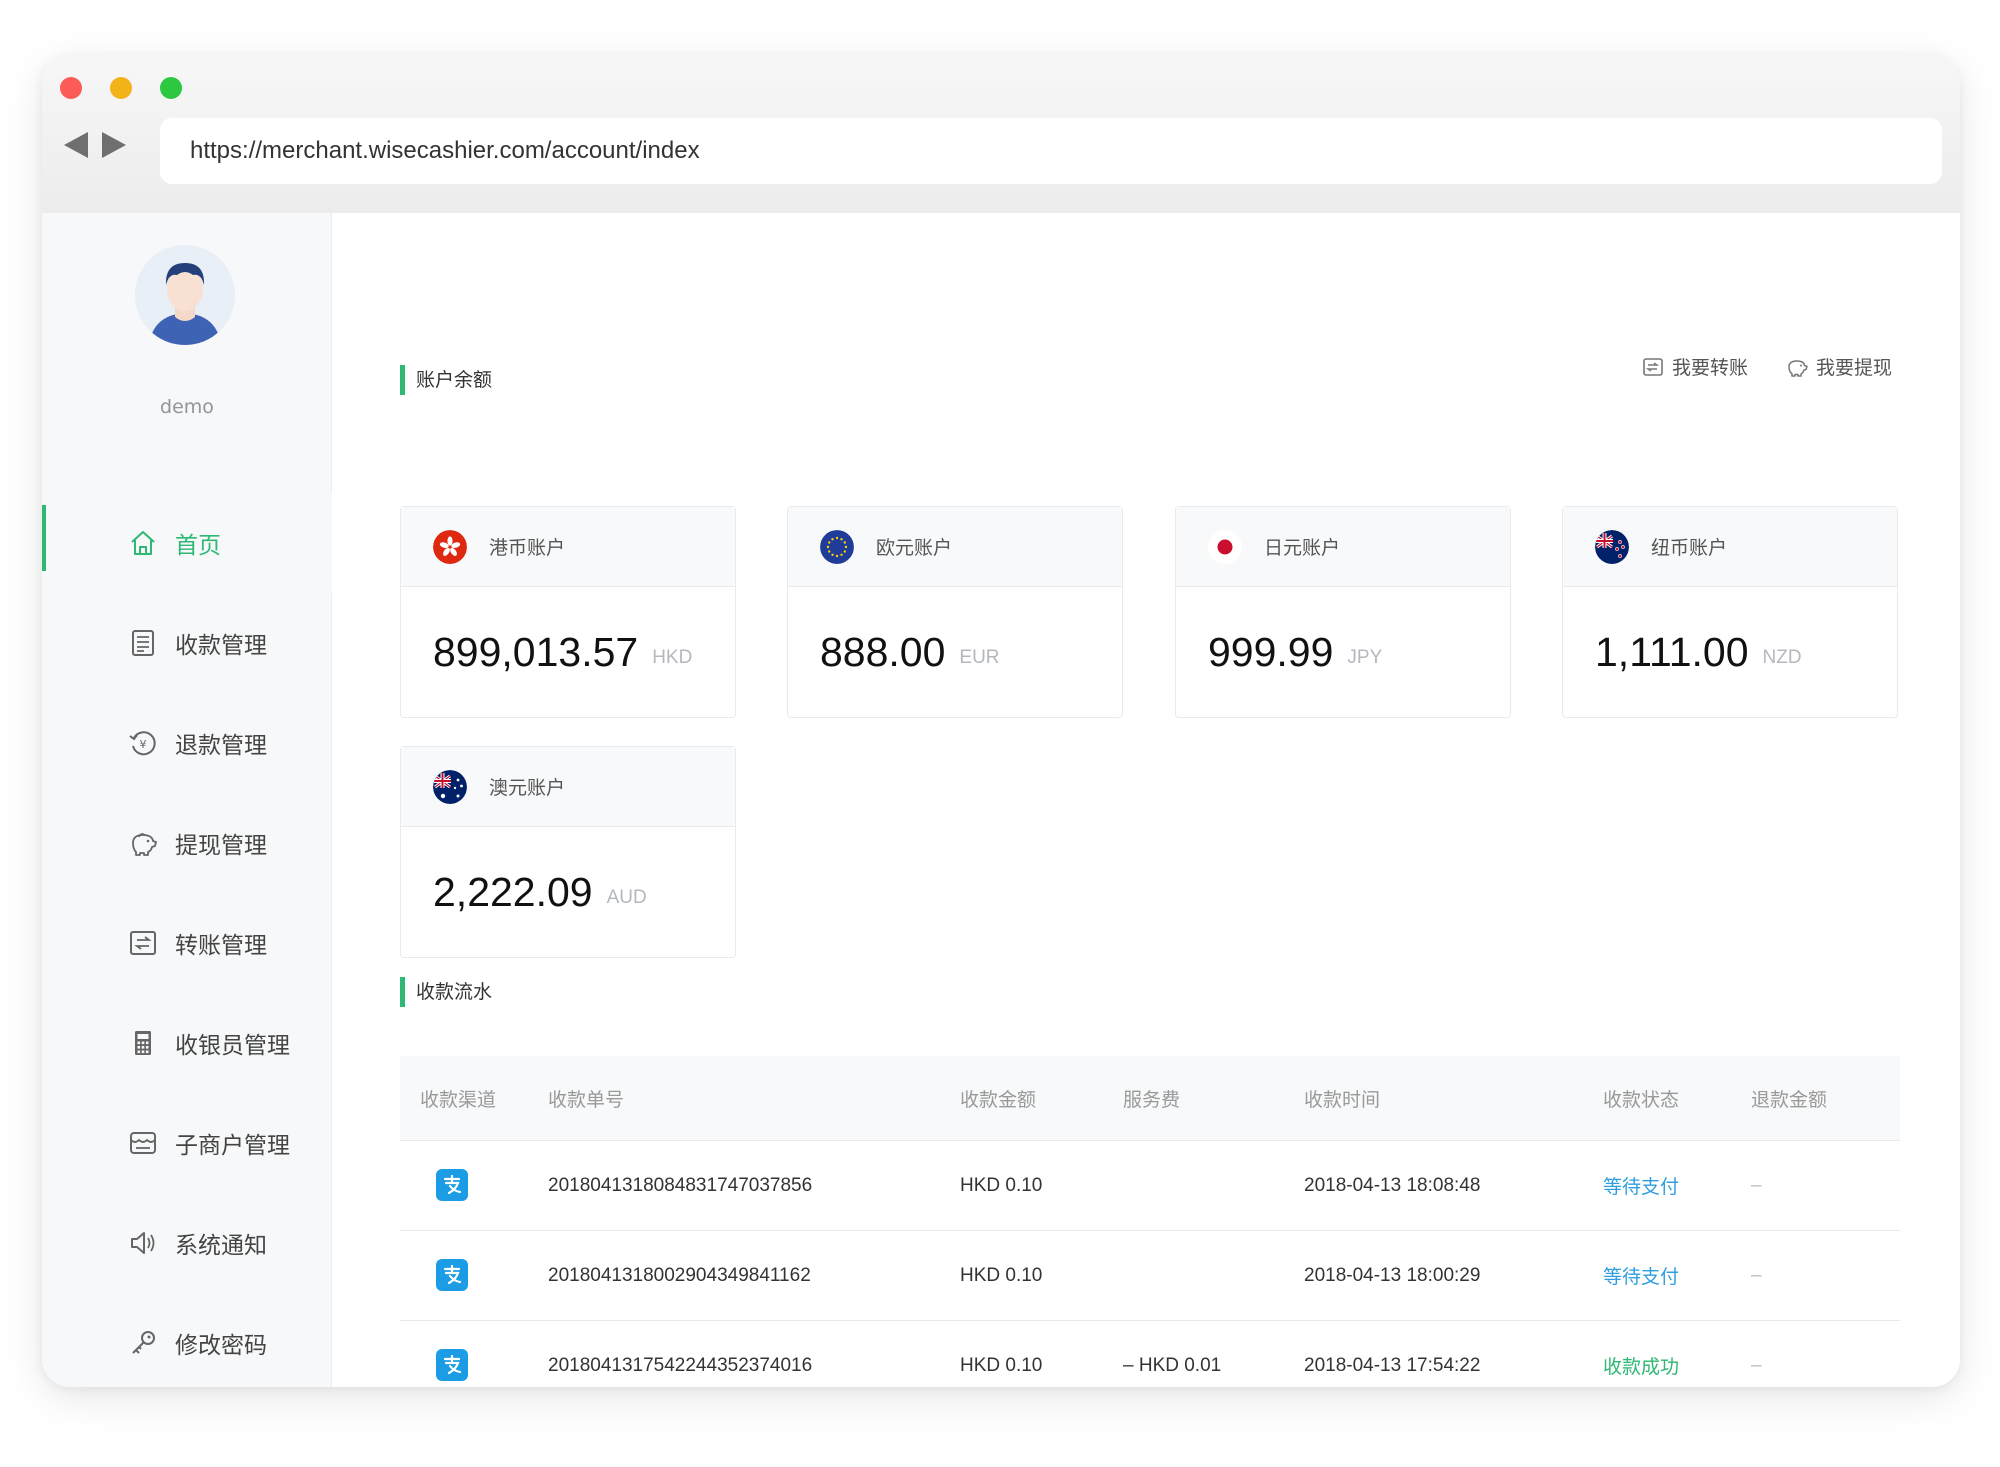 The image size is (2000, 1467). Describe the element at coordinates (143, 1043) in the screenshot. I see `calculator-icon` at that location.